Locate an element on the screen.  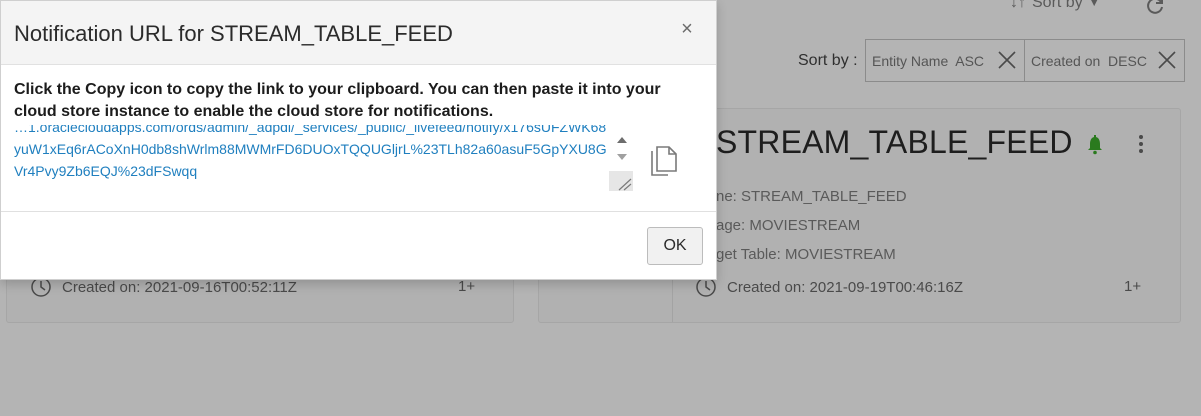
dialog-footer-divider is located at coordinates (358, 211).